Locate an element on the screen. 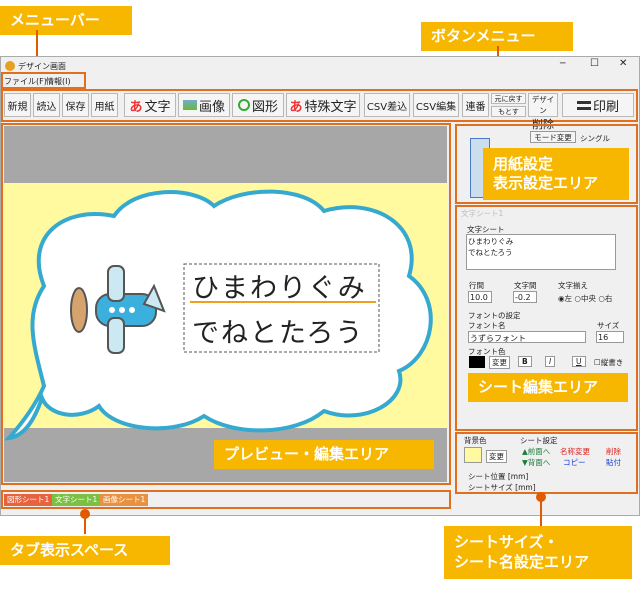  print-button: 印刷 is located at coordinates (598, 105).